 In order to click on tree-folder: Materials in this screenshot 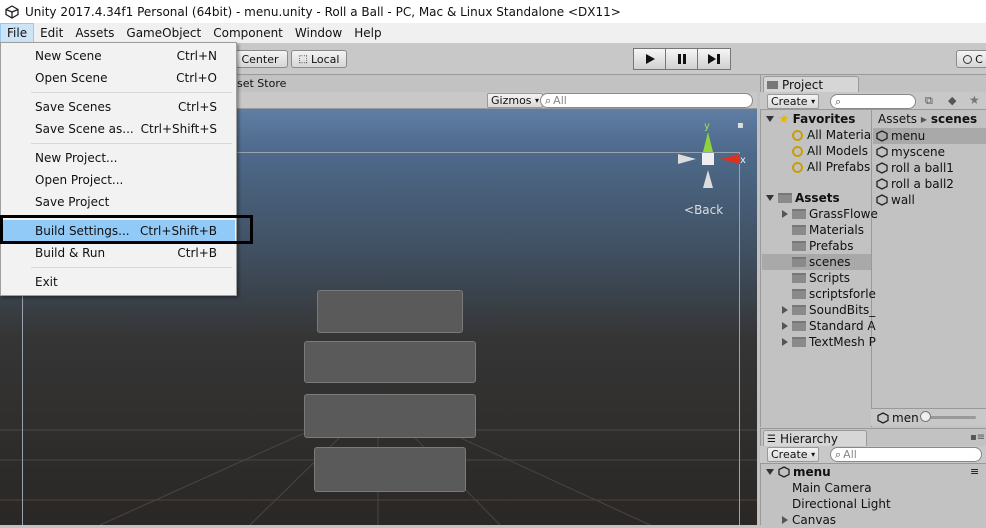, I will do `click(828, 230)`.